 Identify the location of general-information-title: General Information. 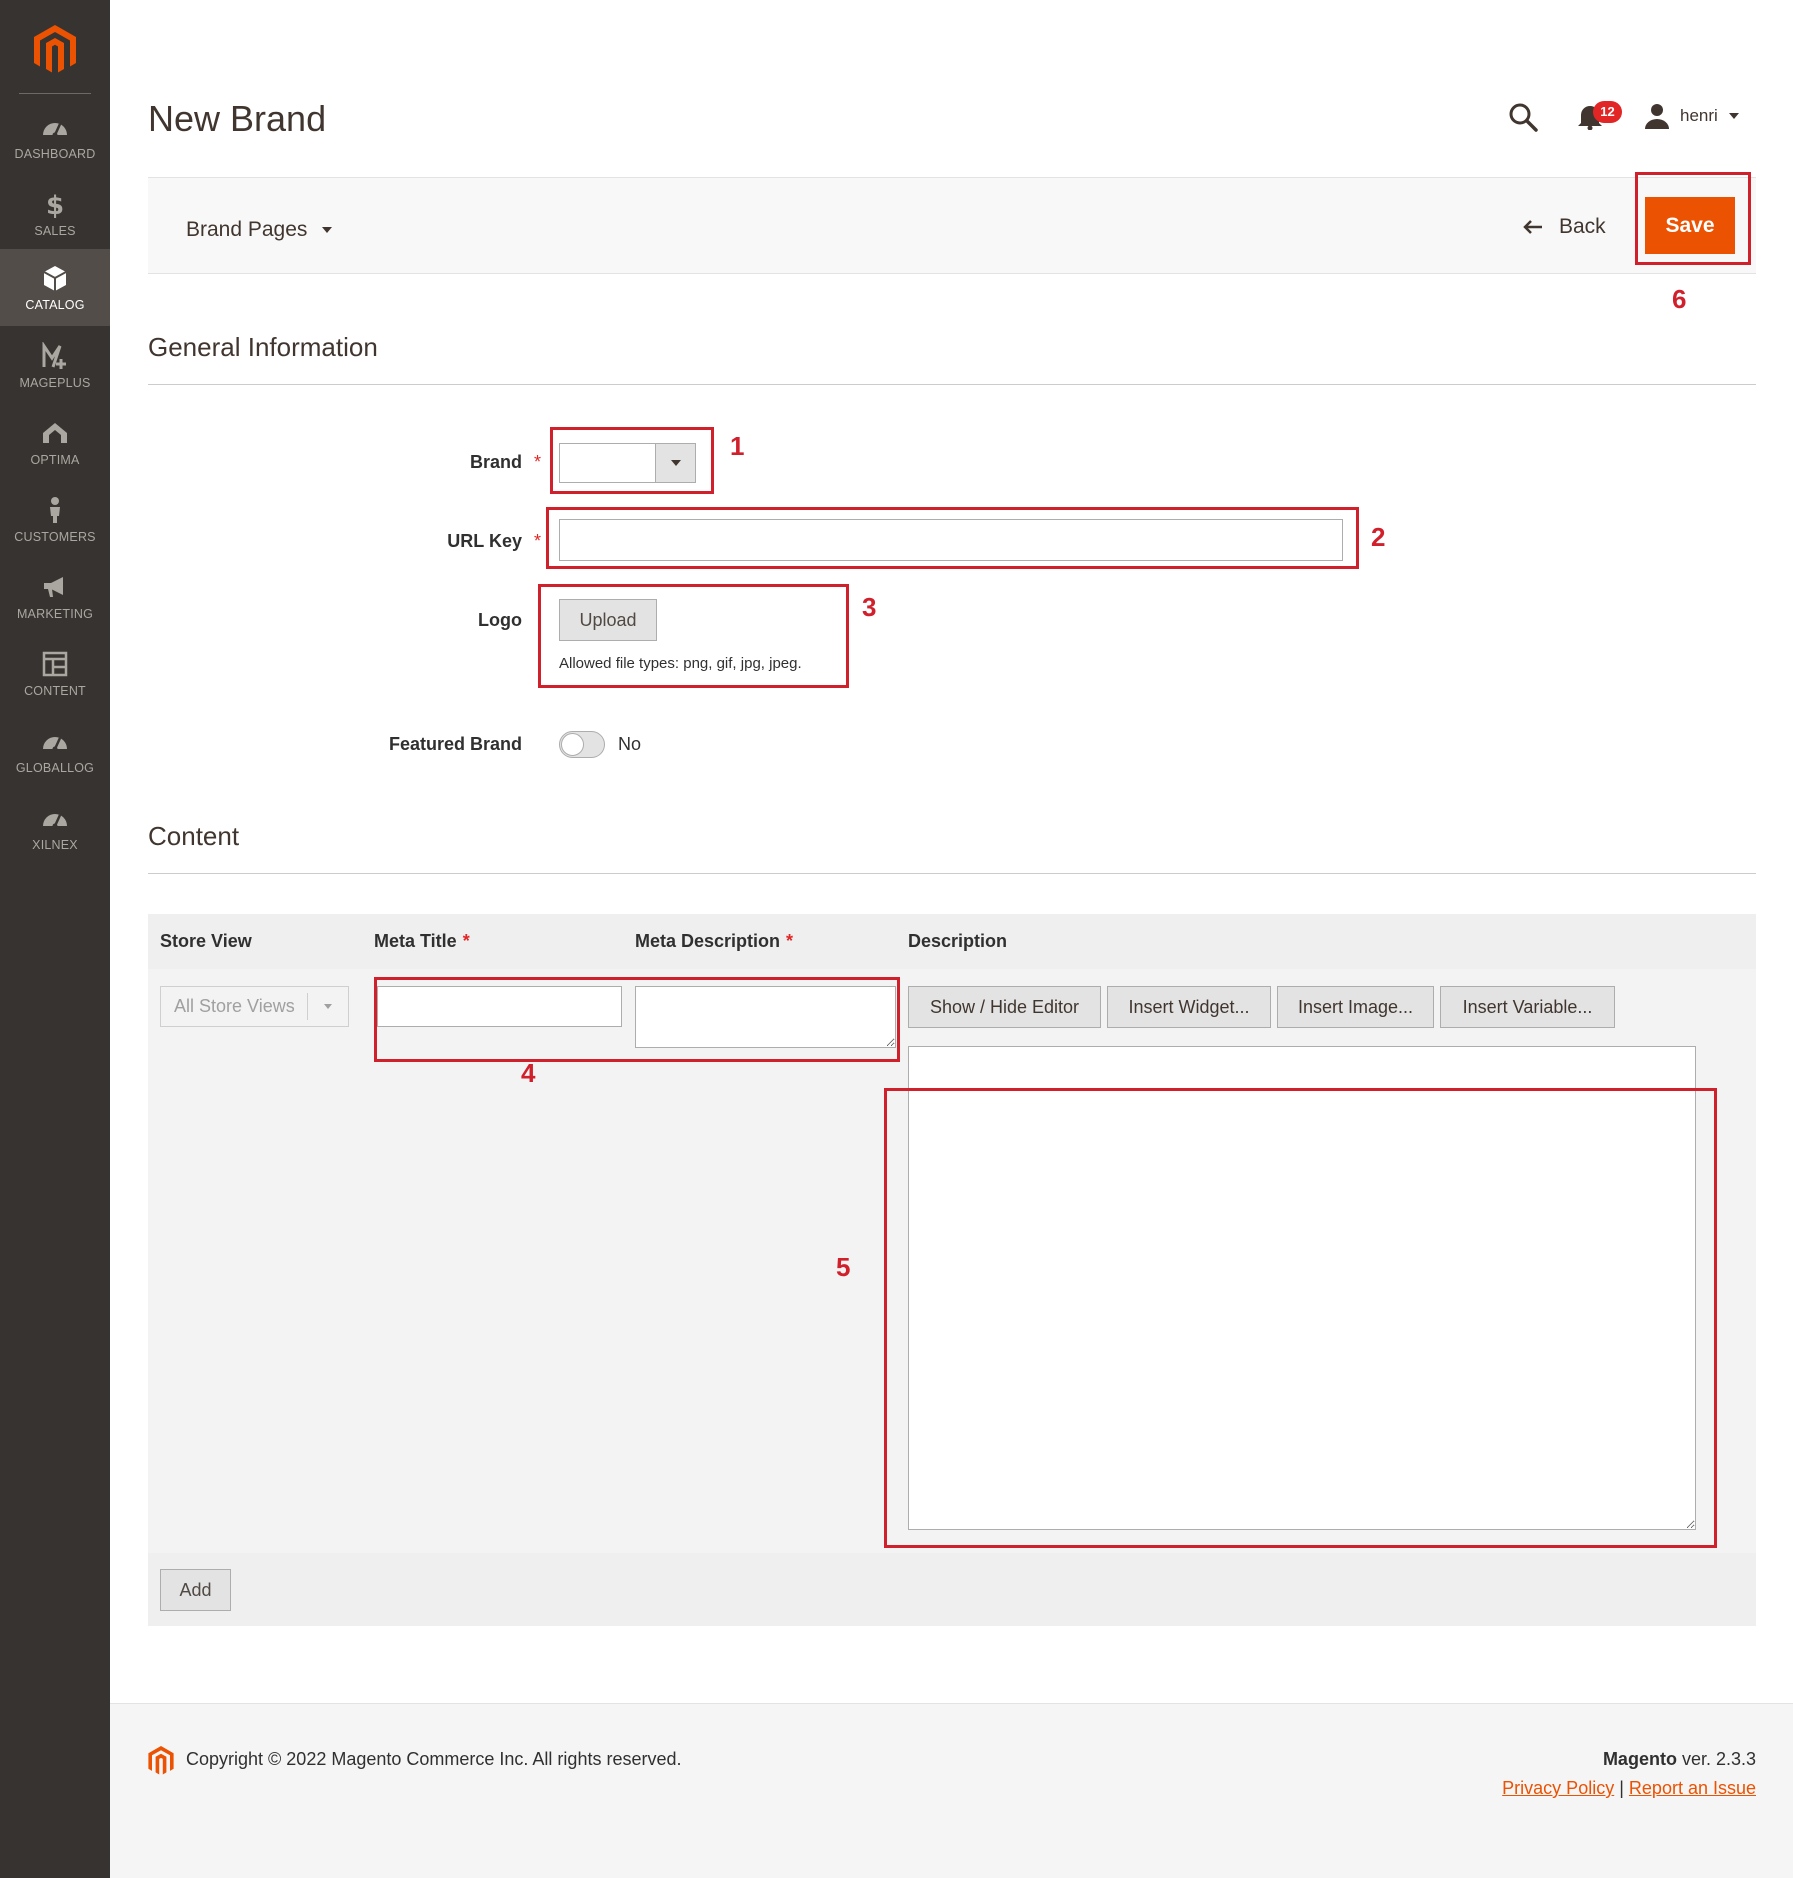
(263, 347).